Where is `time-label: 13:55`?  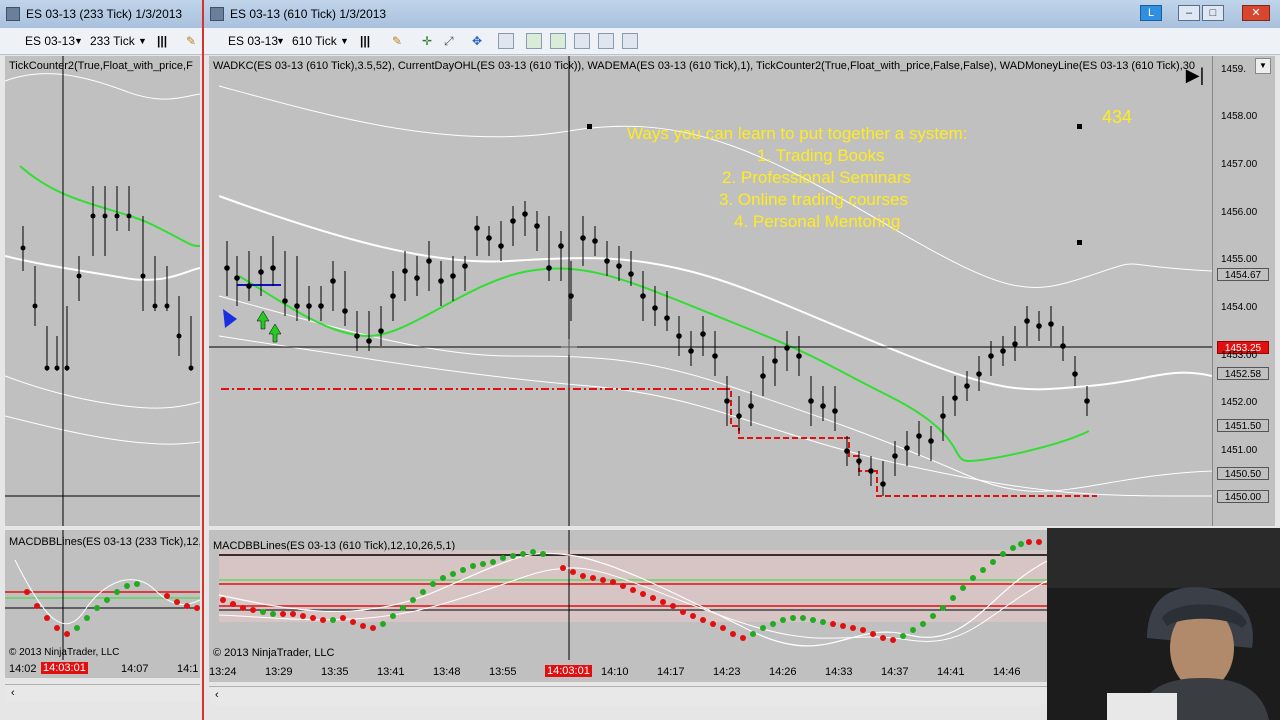
time-label: 13:55 is located at coordinates (503, 672).